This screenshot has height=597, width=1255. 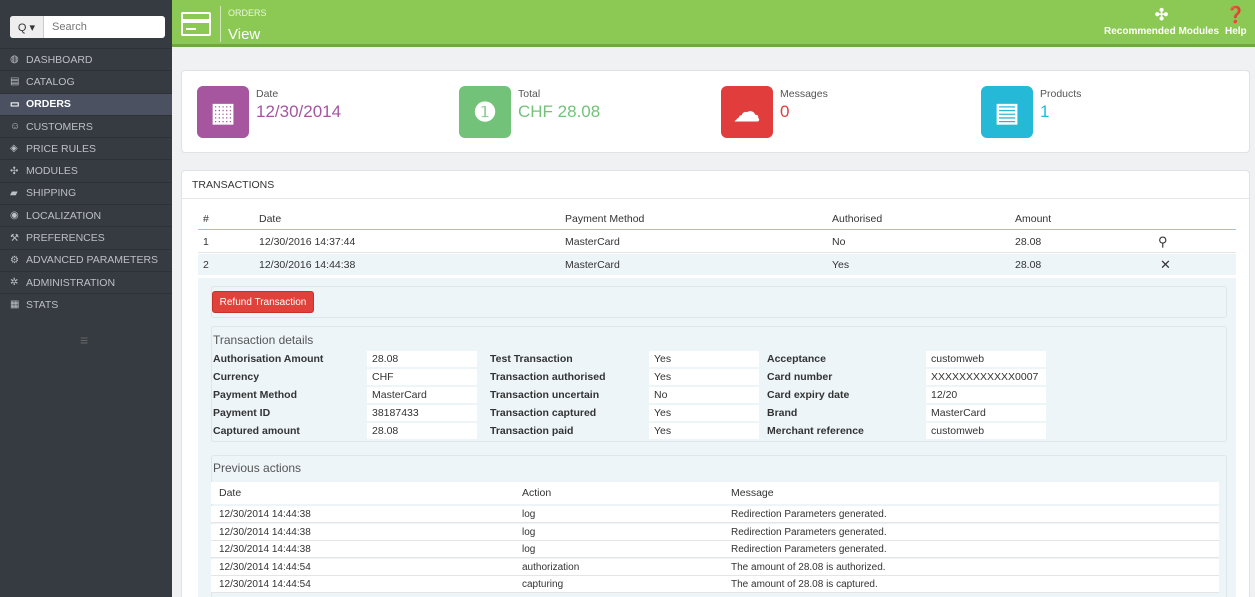 I want to click on sidebar-item-shipping: ▰ SHIPPING, so click(x=86, y=192).